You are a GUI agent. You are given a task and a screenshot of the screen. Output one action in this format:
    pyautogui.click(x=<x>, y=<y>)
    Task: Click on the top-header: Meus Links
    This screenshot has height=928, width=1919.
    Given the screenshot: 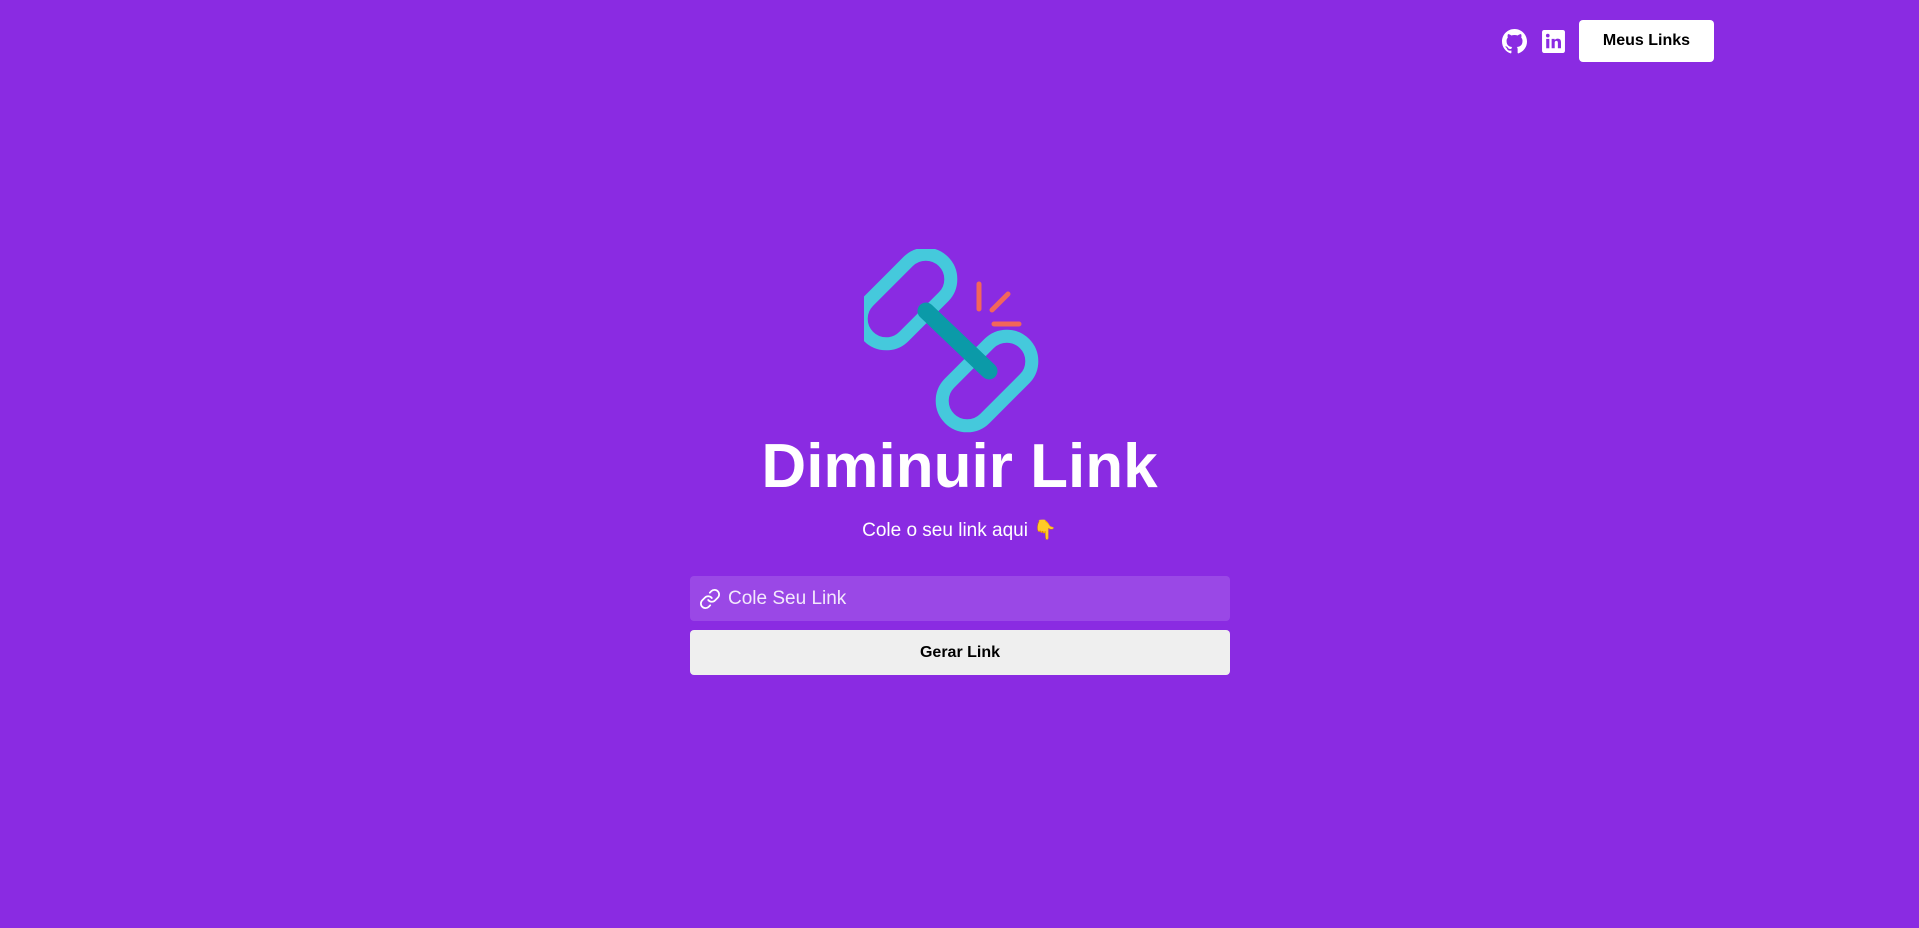 What is the action you would take?
    pyautogui.click(x=959, y=40)
    